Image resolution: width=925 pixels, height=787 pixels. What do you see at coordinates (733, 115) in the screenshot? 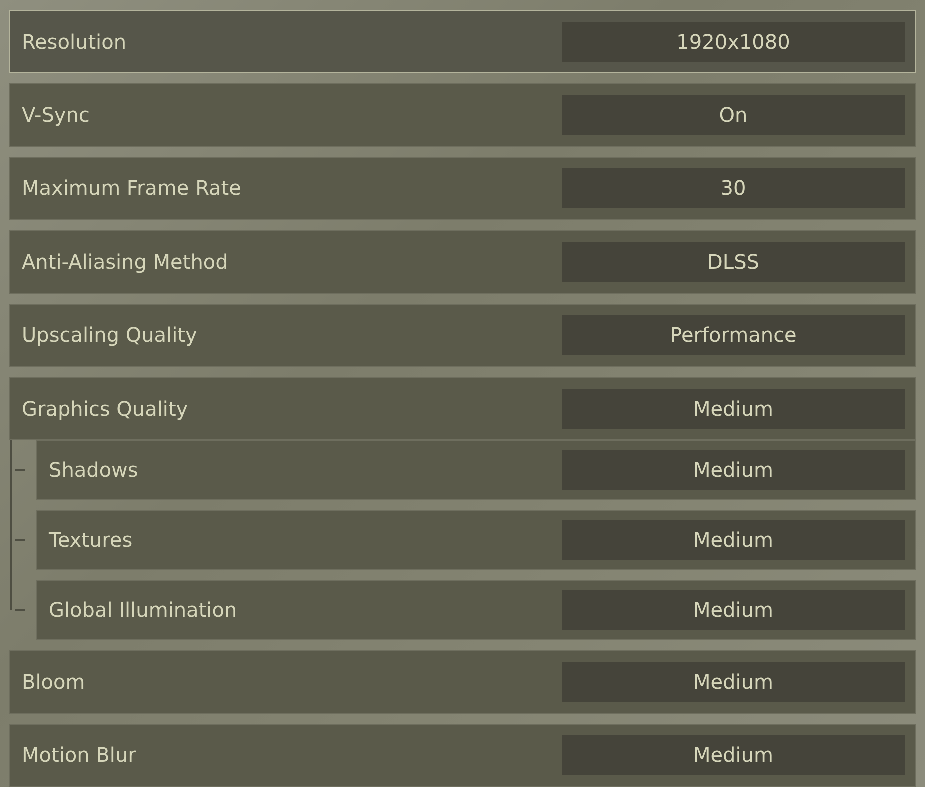
I see `setting-value: On` at bounding box center [733, 115].